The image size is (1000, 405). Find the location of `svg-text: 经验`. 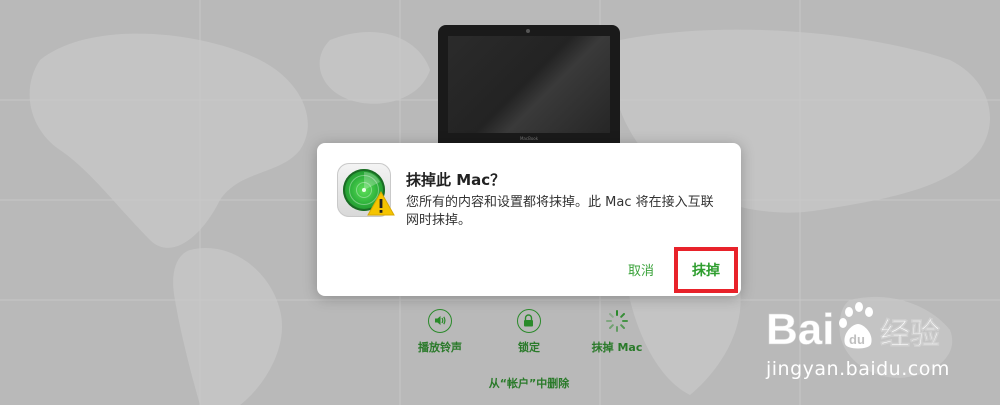

svg-text: 经验 is located at coordinates (910, 334).